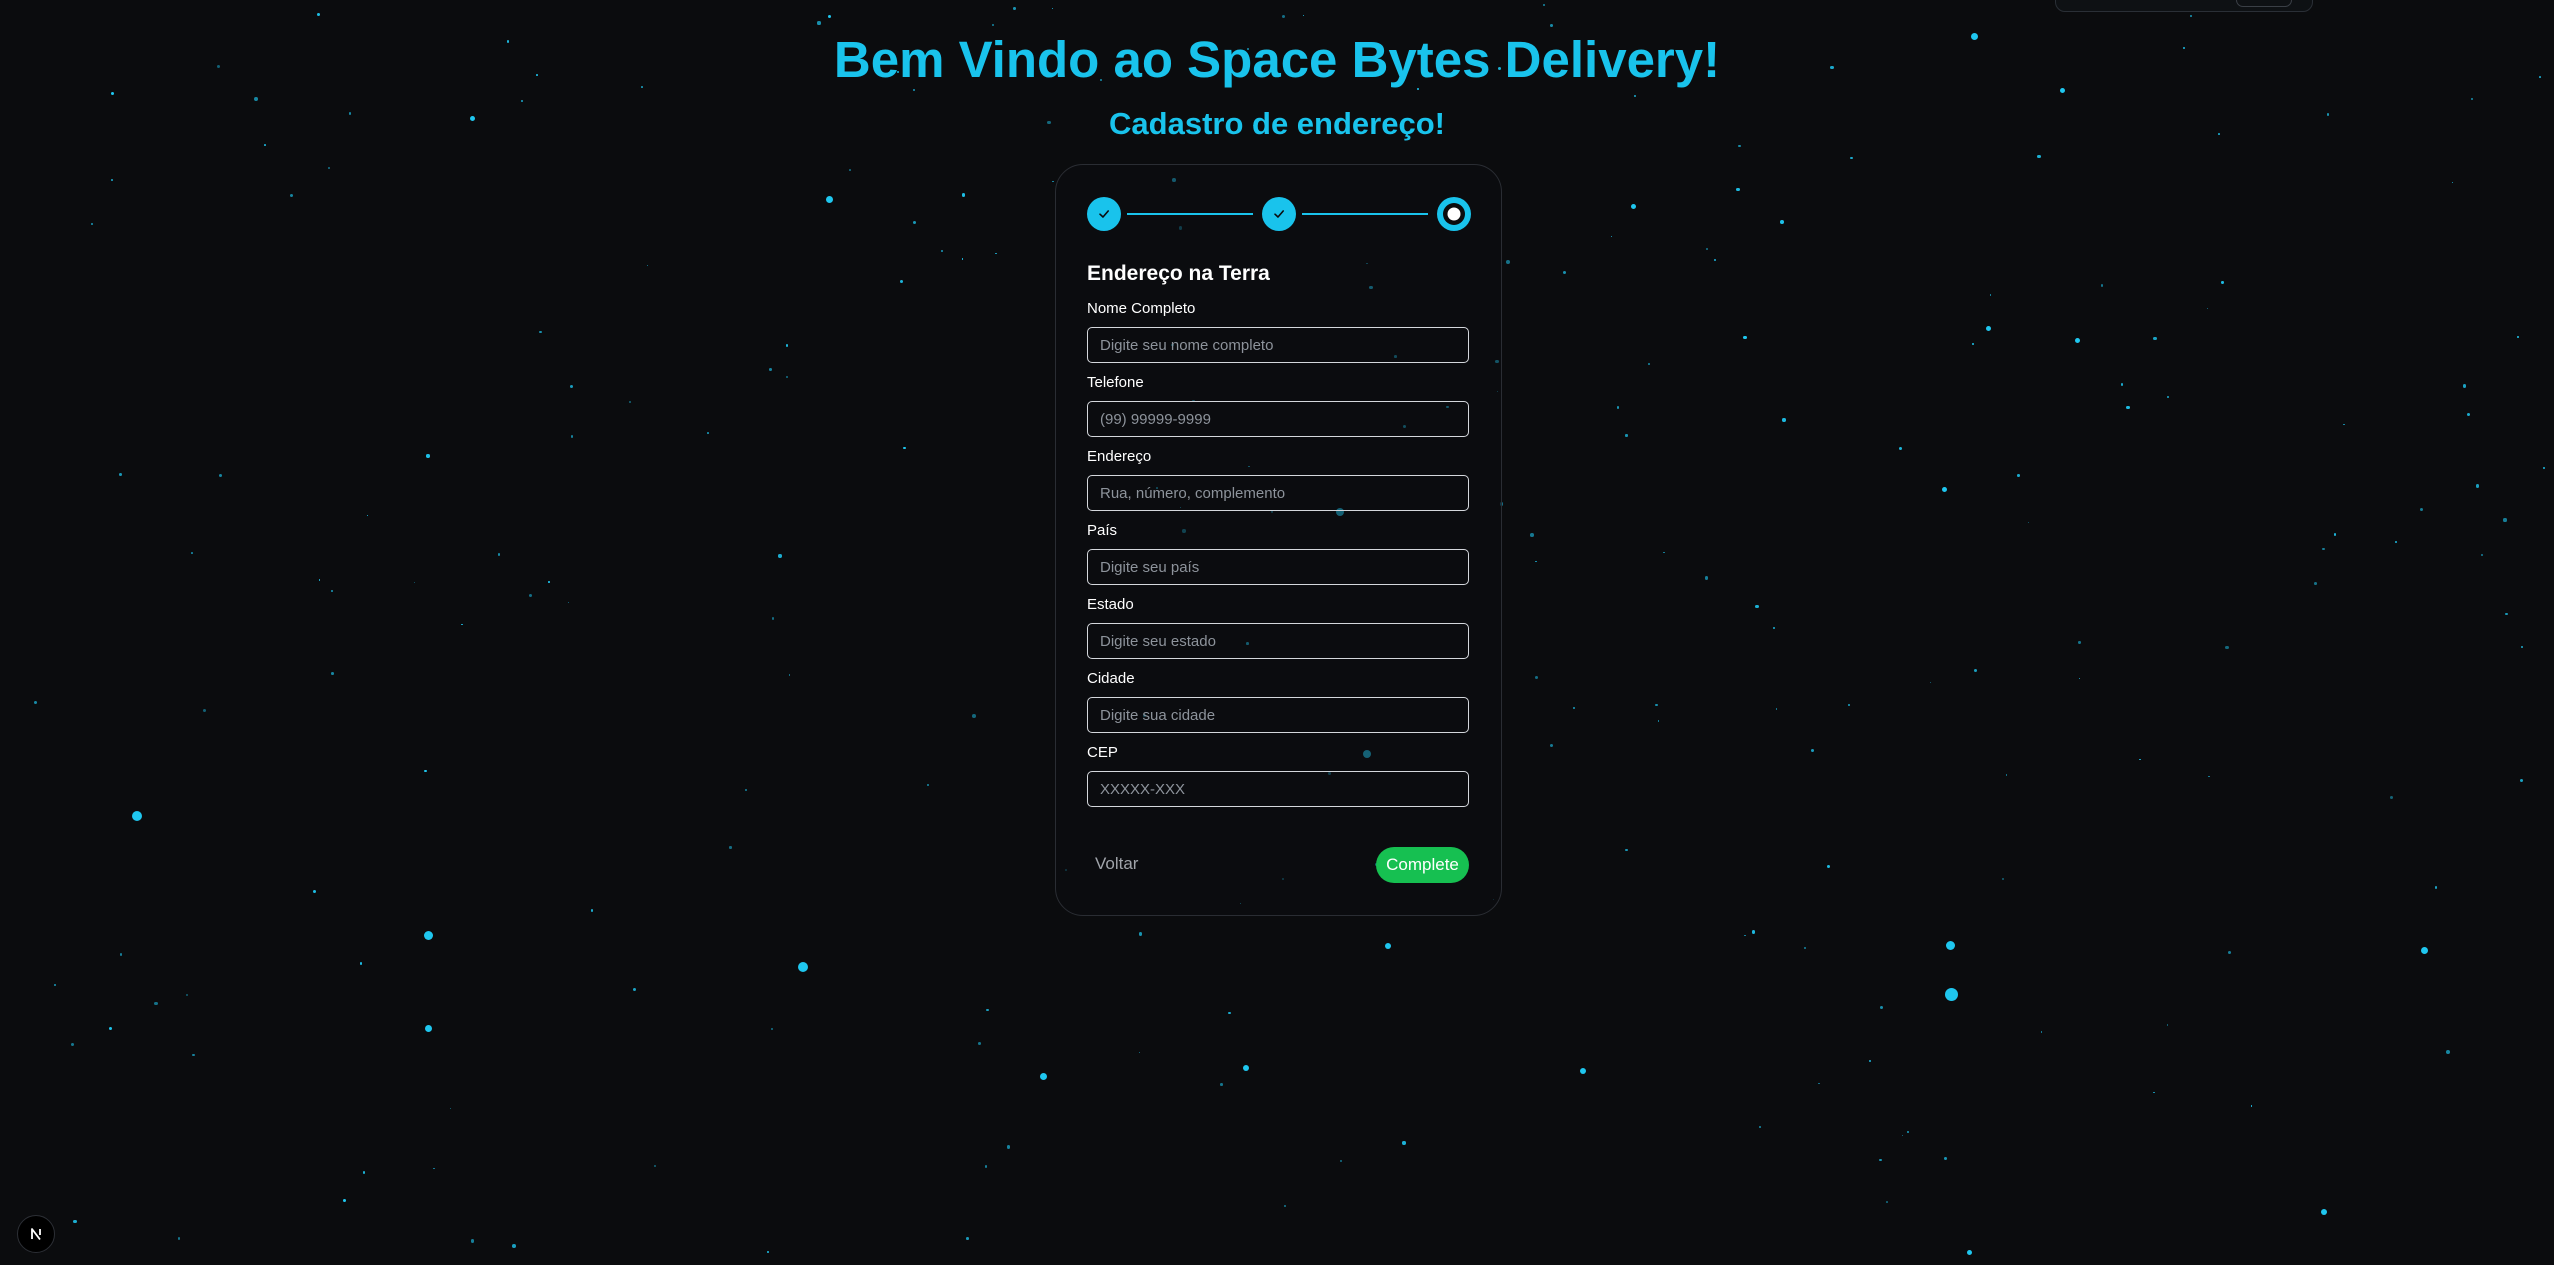 The height and width of the screenshot is (1265, 2554). Describe the element at coordinates (1116, 864) in the screenshot. I see `back-button: Voltar` at that location.